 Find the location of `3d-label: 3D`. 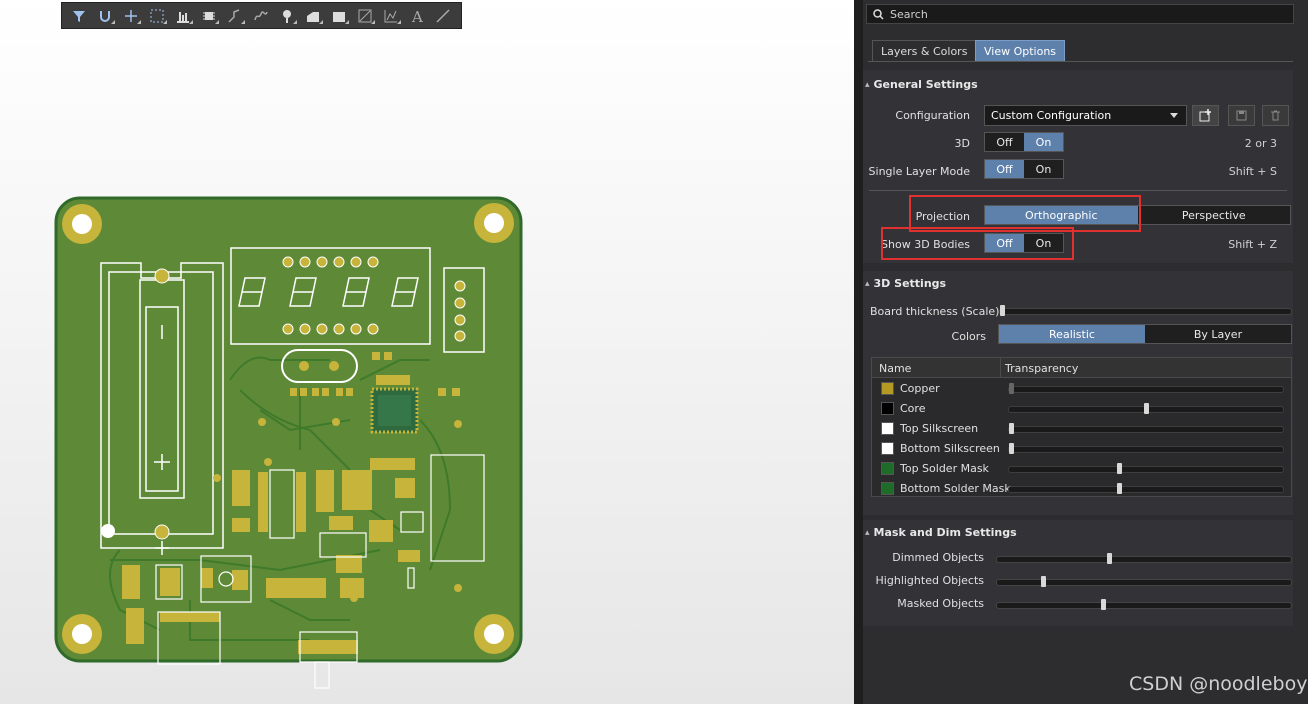

3d-label: 3D is located at coordinates (962, 143).